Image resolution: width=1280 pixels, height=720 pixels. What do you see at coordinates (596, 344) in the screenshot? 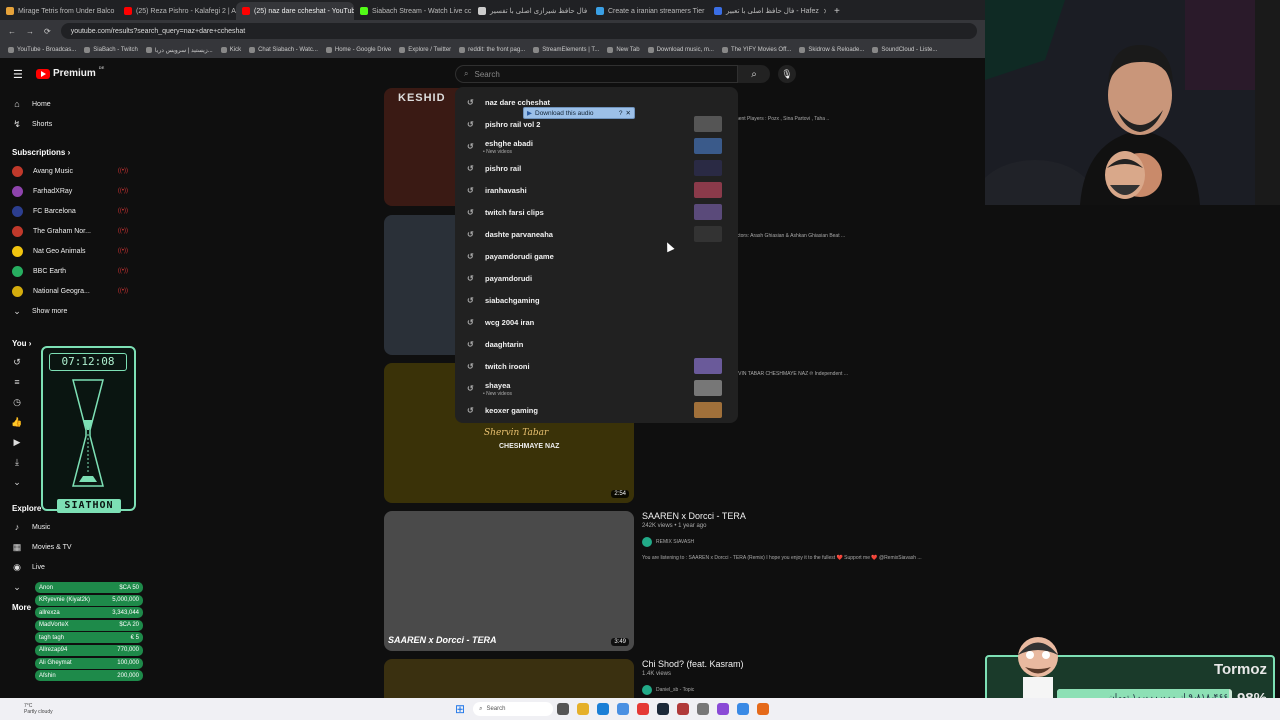
I see `search-suggestion-item: ↺ daaghtarin` at bounding box center [596, 344].